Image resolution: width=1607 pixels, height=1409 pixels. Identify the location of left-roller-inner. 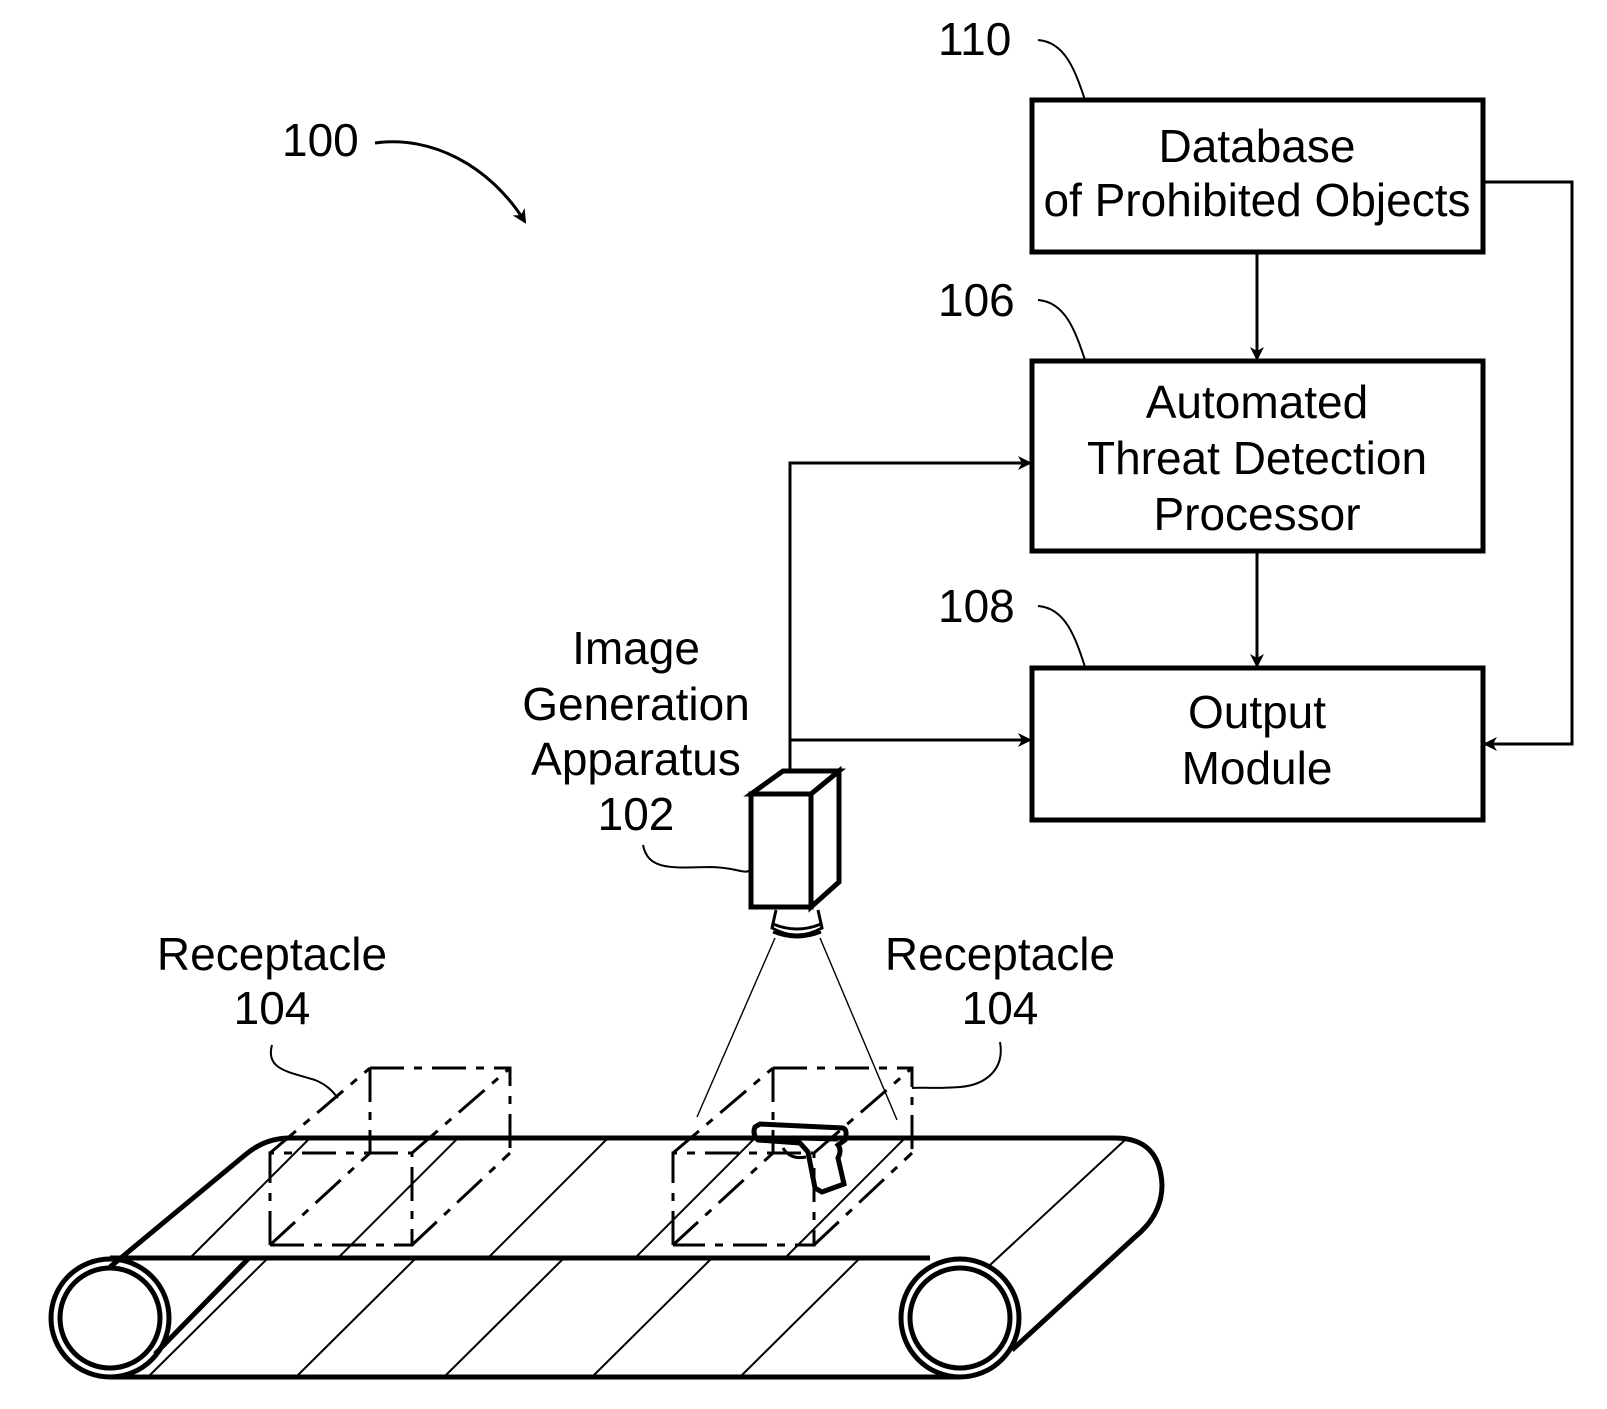
(110, 1318).